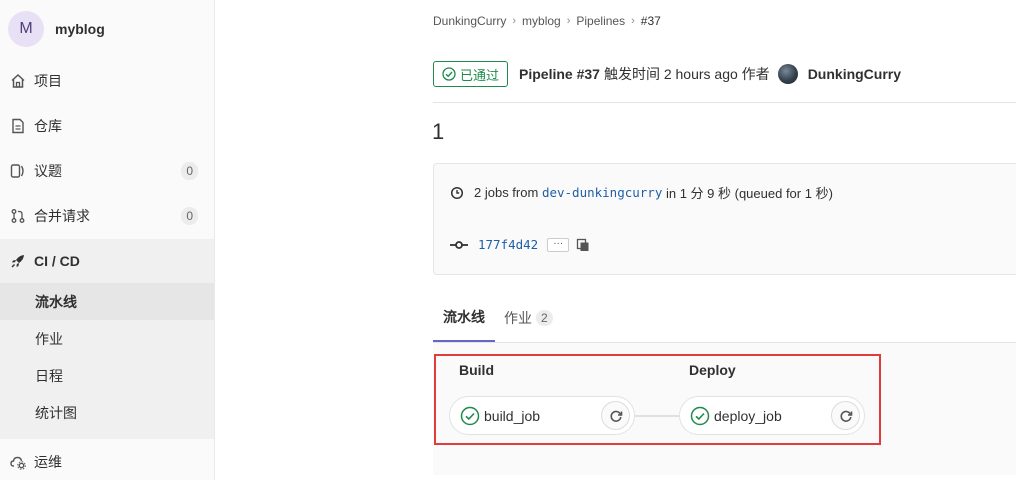 Image resolution: width=1016 pixels, height=484 pixels. I want to click on home-icon, so click(18, 81).